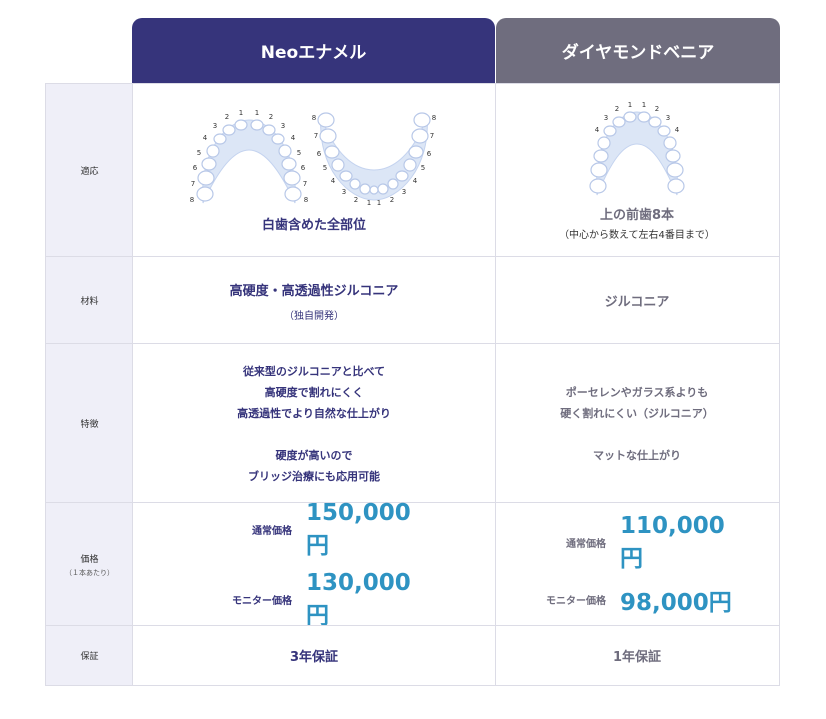 This screenshot has width=826, height=719. Describe the element at coordinates (89, 572) in the screenshot. I see `row-label-sub: （１本あたり）` at that location.